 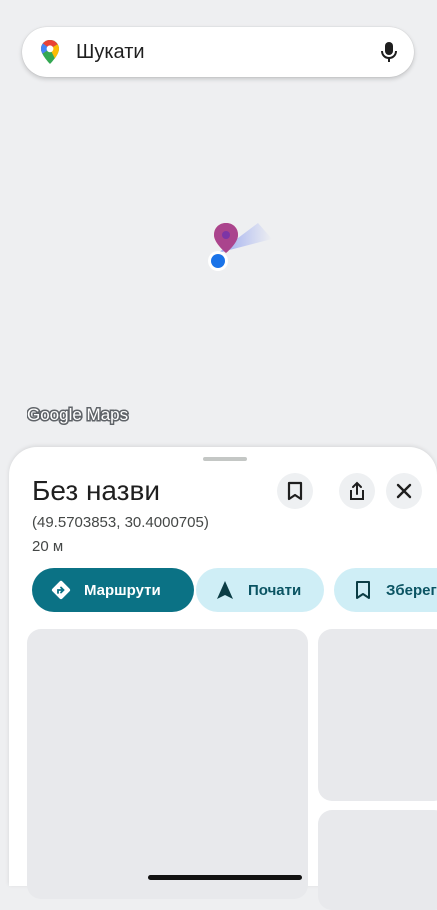 I want to click on directions-icon, so click(x=61, y=590).